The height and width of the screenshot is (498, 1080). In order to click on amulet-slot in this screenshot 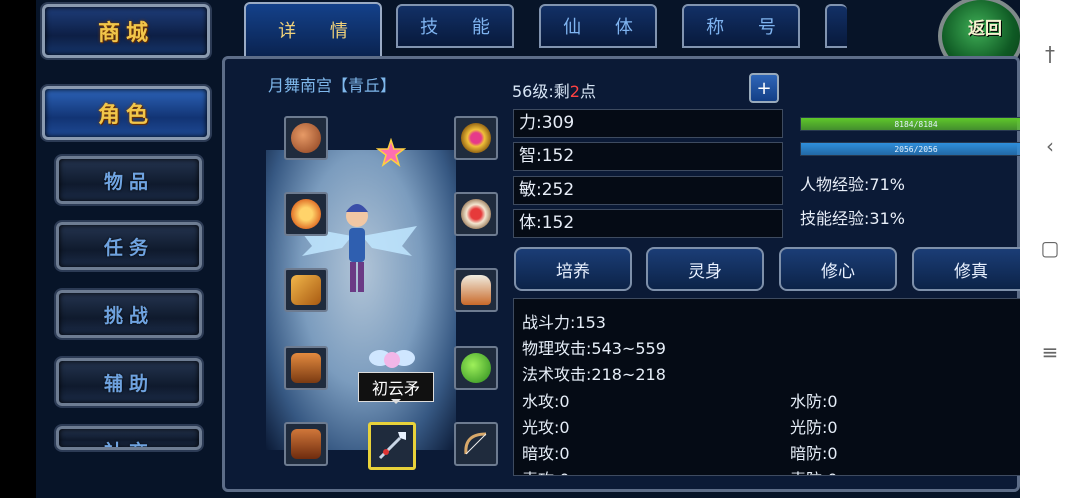, I will do `click(306, 214)`.